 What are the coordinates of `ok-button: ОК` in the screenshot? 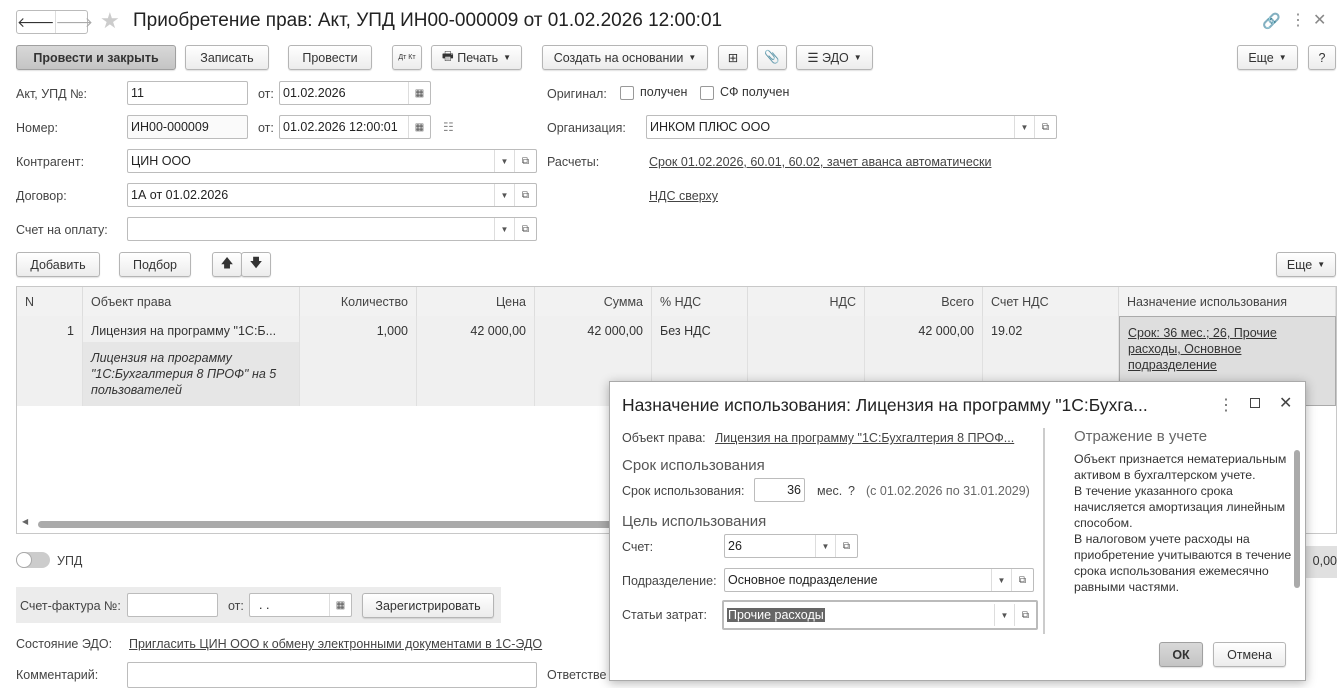 It's located at (1181, 654).